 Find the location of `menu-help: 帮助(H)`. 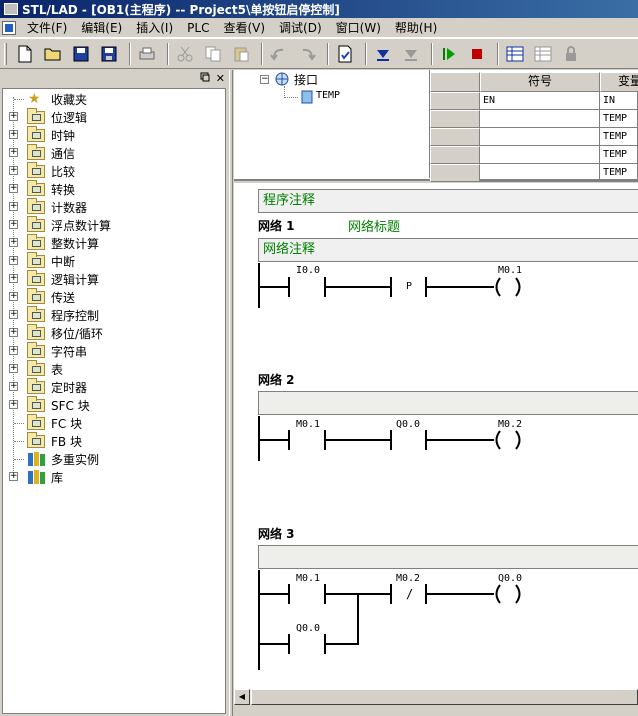

menu-help: 帮助(H) is located at coordinates (416, 27).